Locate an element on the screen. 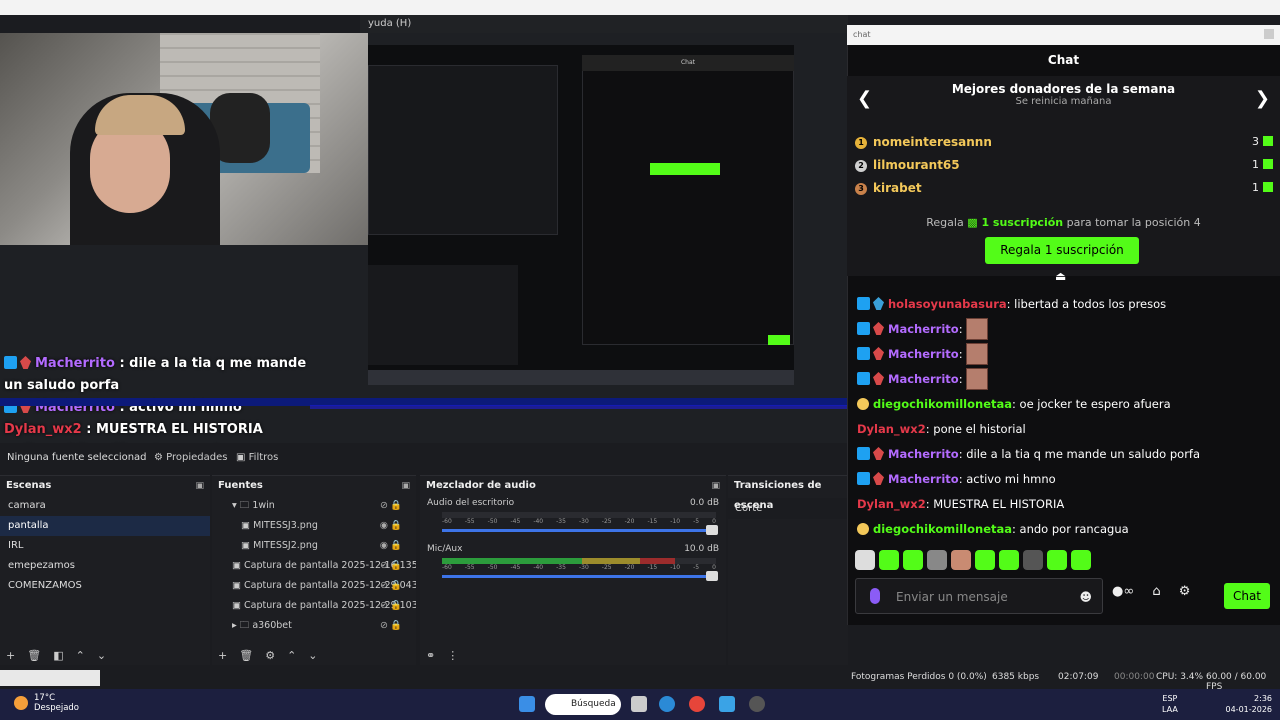 The height and width of the screenshot is (720, 1280). link-icon: ⚭ is located at coordinates (430, 655).